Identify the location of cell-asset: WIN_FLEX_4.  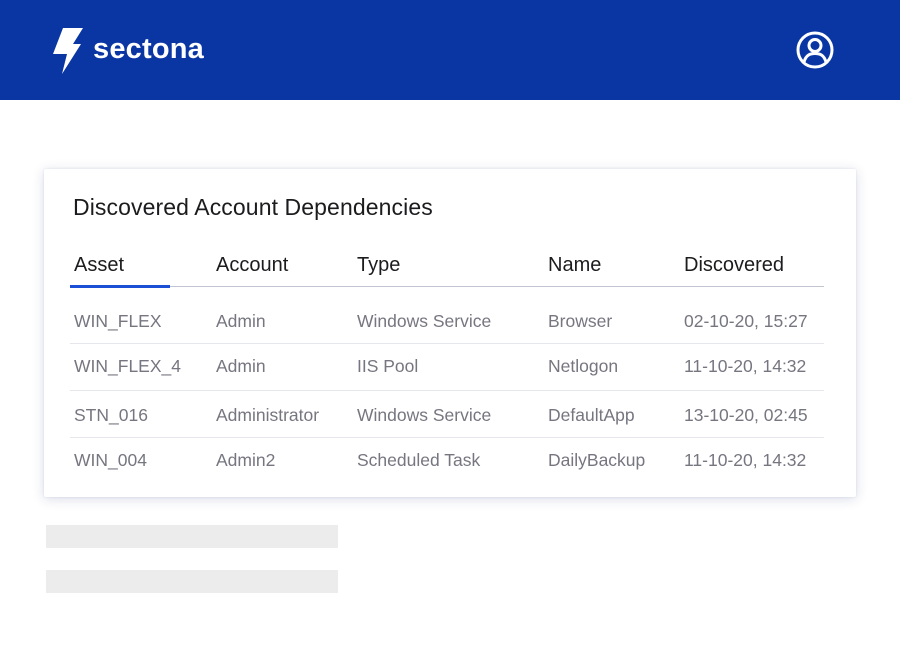
(127, 366).